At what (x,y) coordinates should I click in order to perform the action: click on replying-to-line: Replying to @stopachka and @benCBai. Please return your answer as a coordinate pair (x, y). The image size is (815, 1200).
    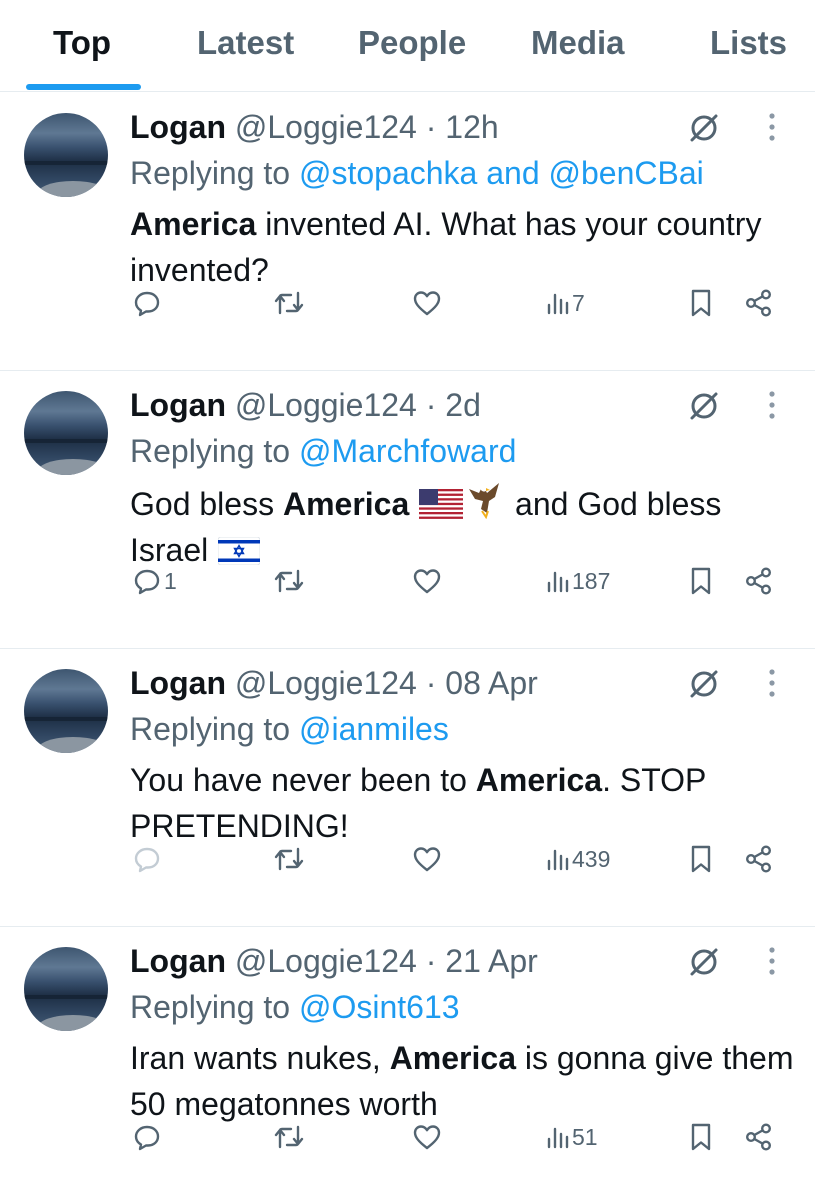
    Looking at the image, I should click on (417, 173).